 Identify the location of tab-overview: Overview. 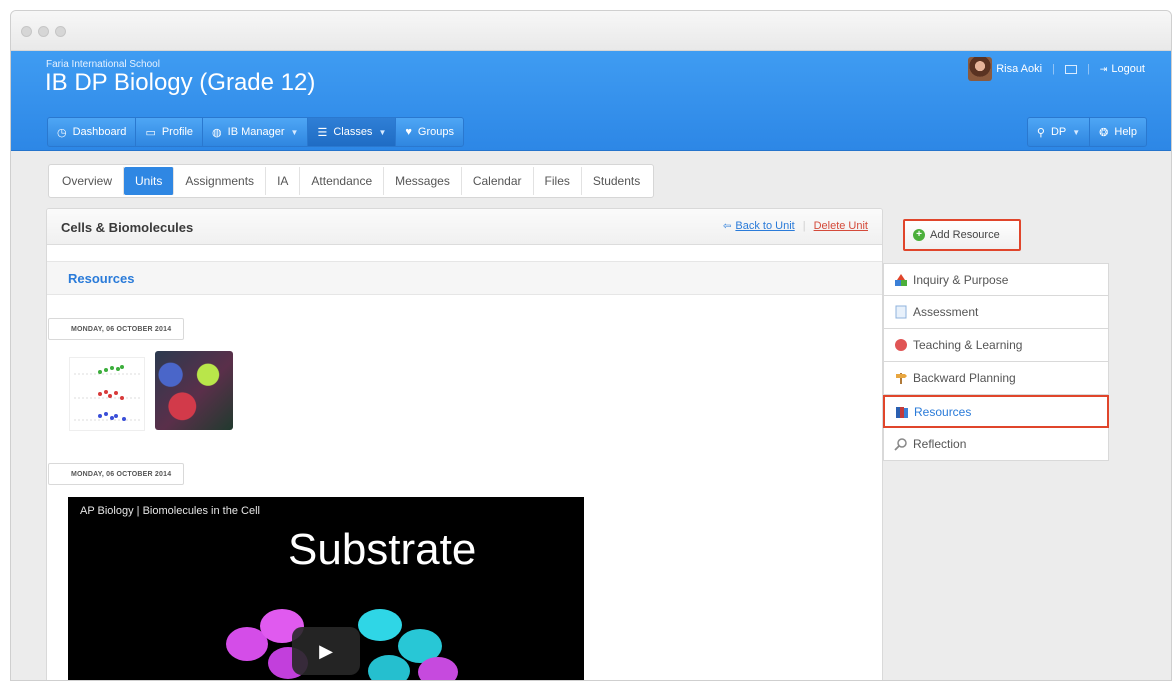
(88, 181).